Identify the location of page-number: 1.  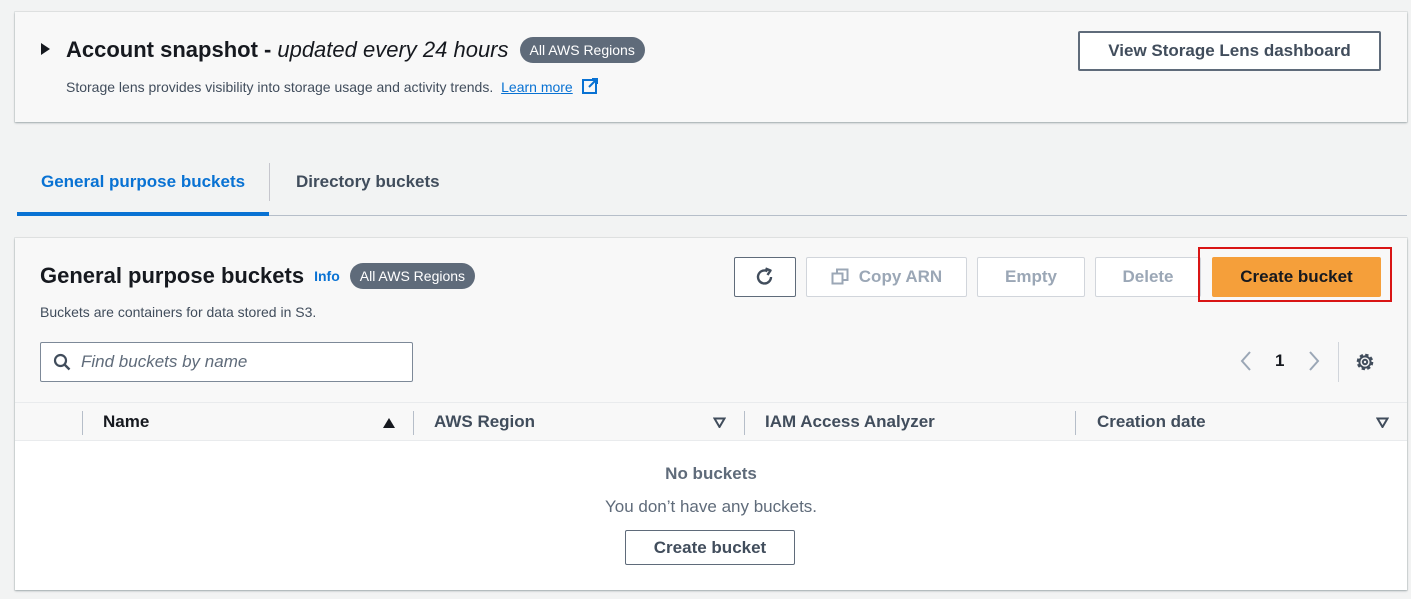
(1279, 361).